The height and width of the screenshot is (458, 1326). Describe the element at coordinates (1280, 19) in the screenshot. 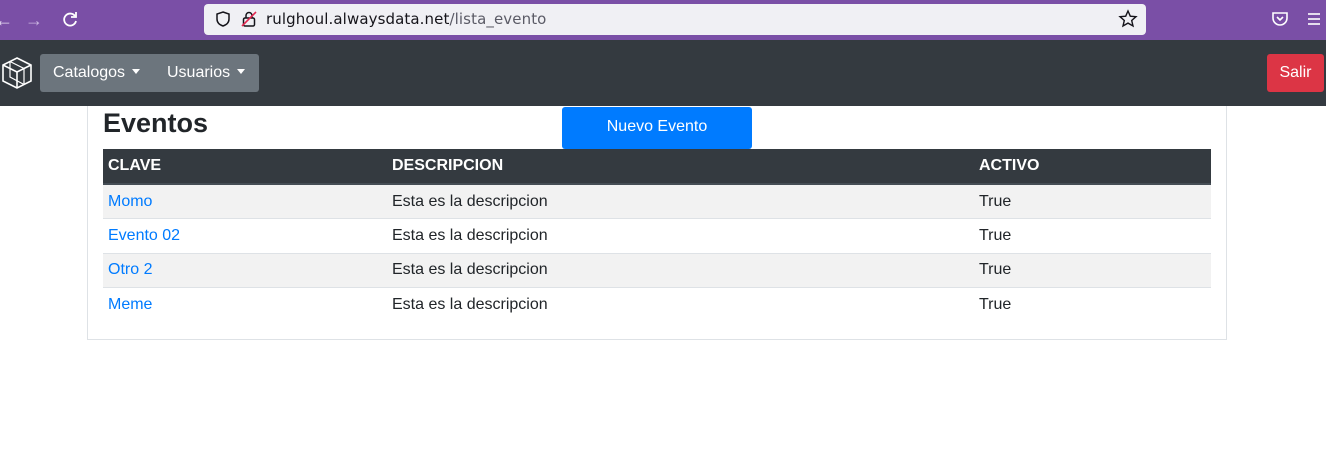

I see `pocket-icon` at that location.